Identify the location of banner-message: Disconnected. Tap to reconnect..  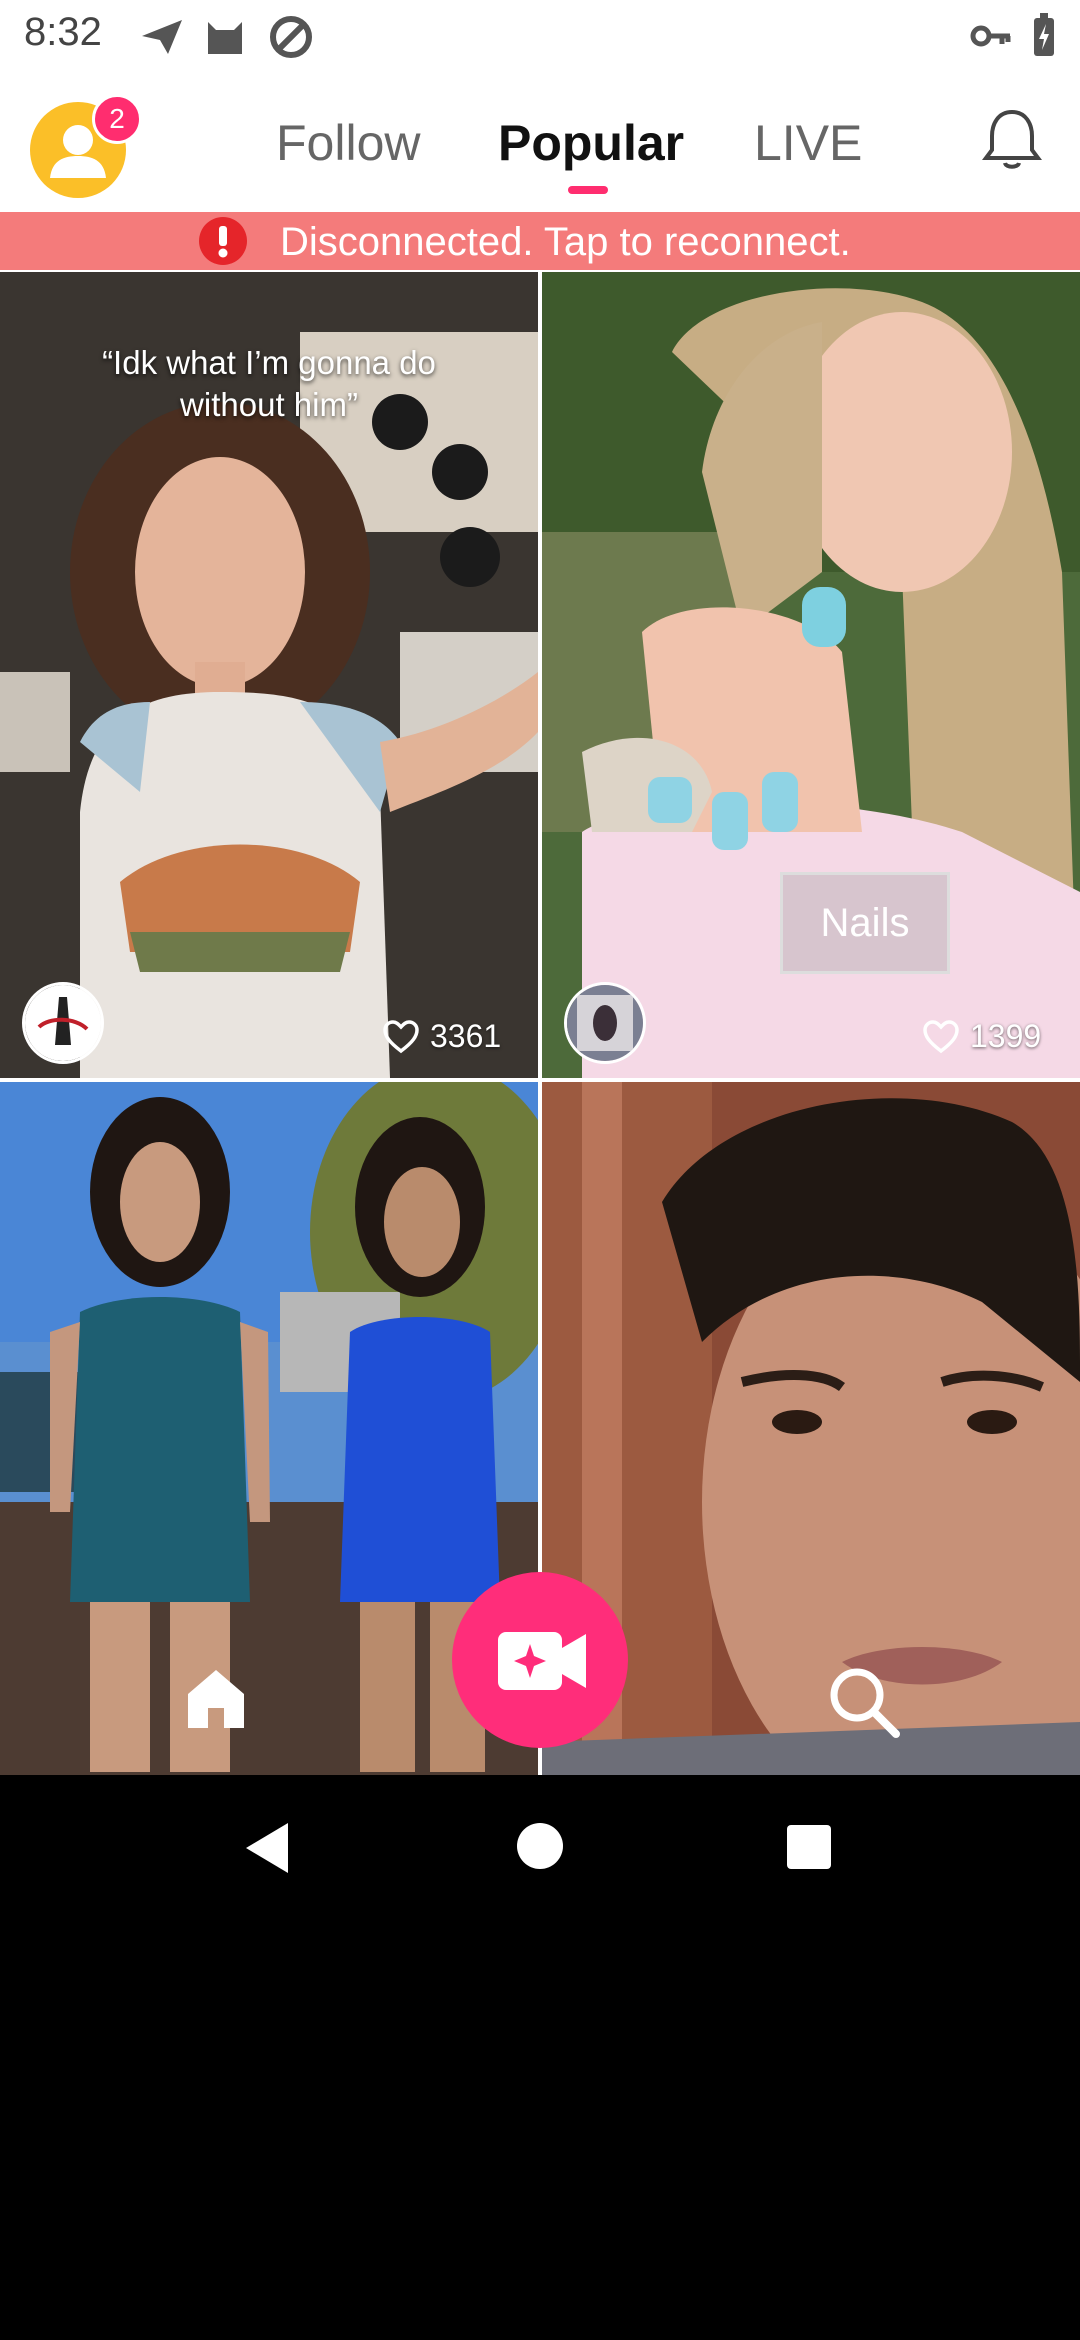
(565, 242).